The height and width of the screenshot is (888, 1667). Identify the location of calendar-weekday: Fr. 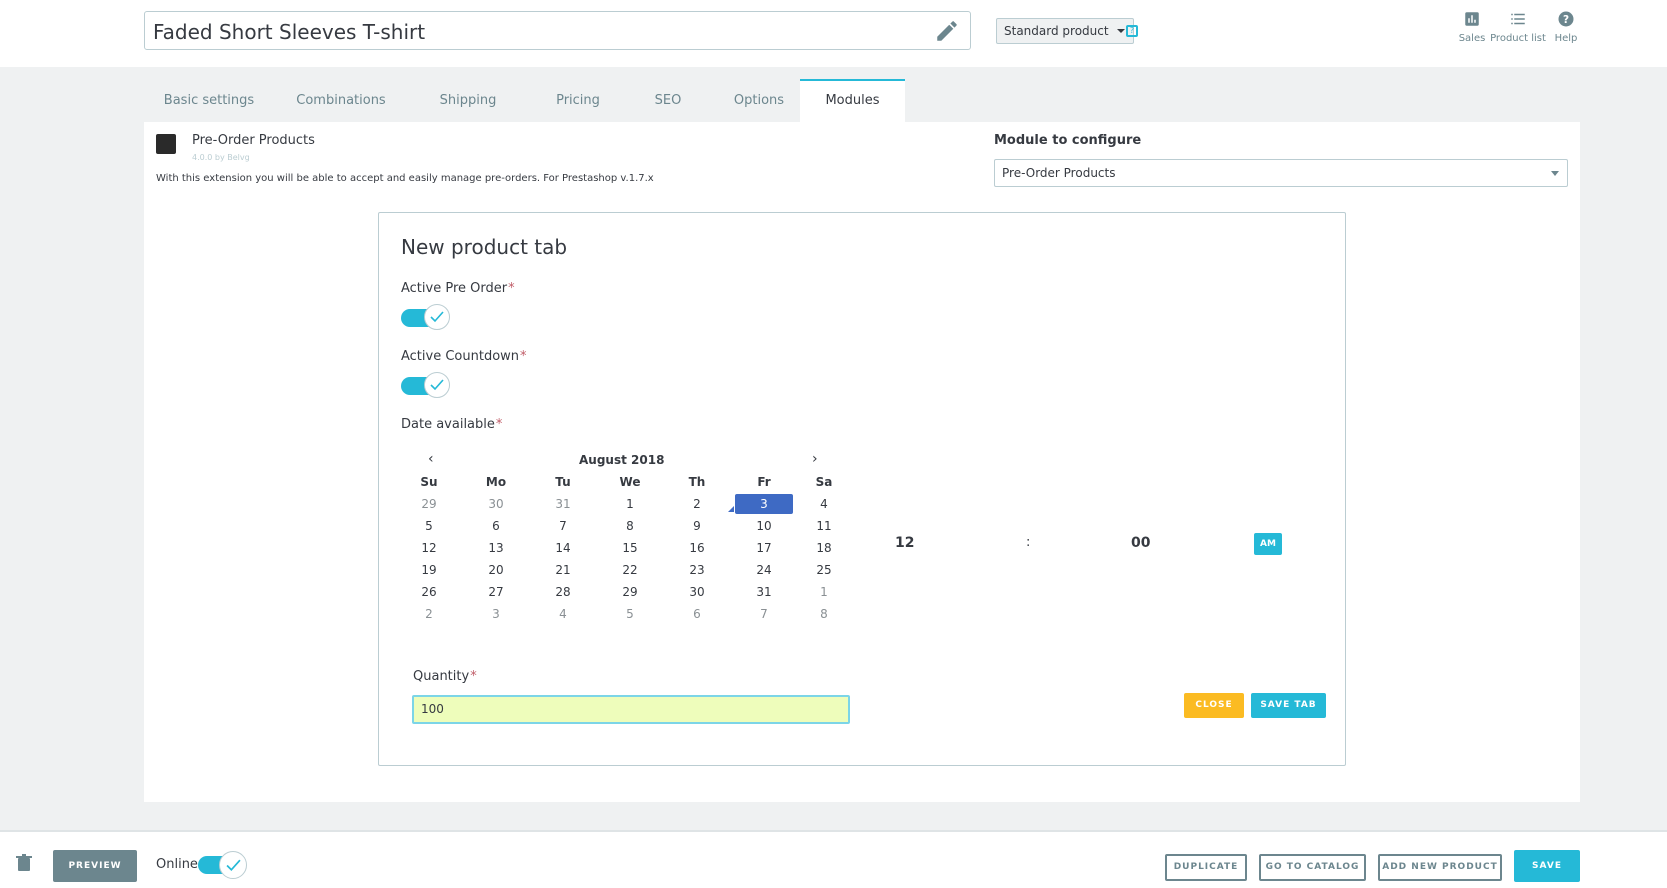
(764, 482).